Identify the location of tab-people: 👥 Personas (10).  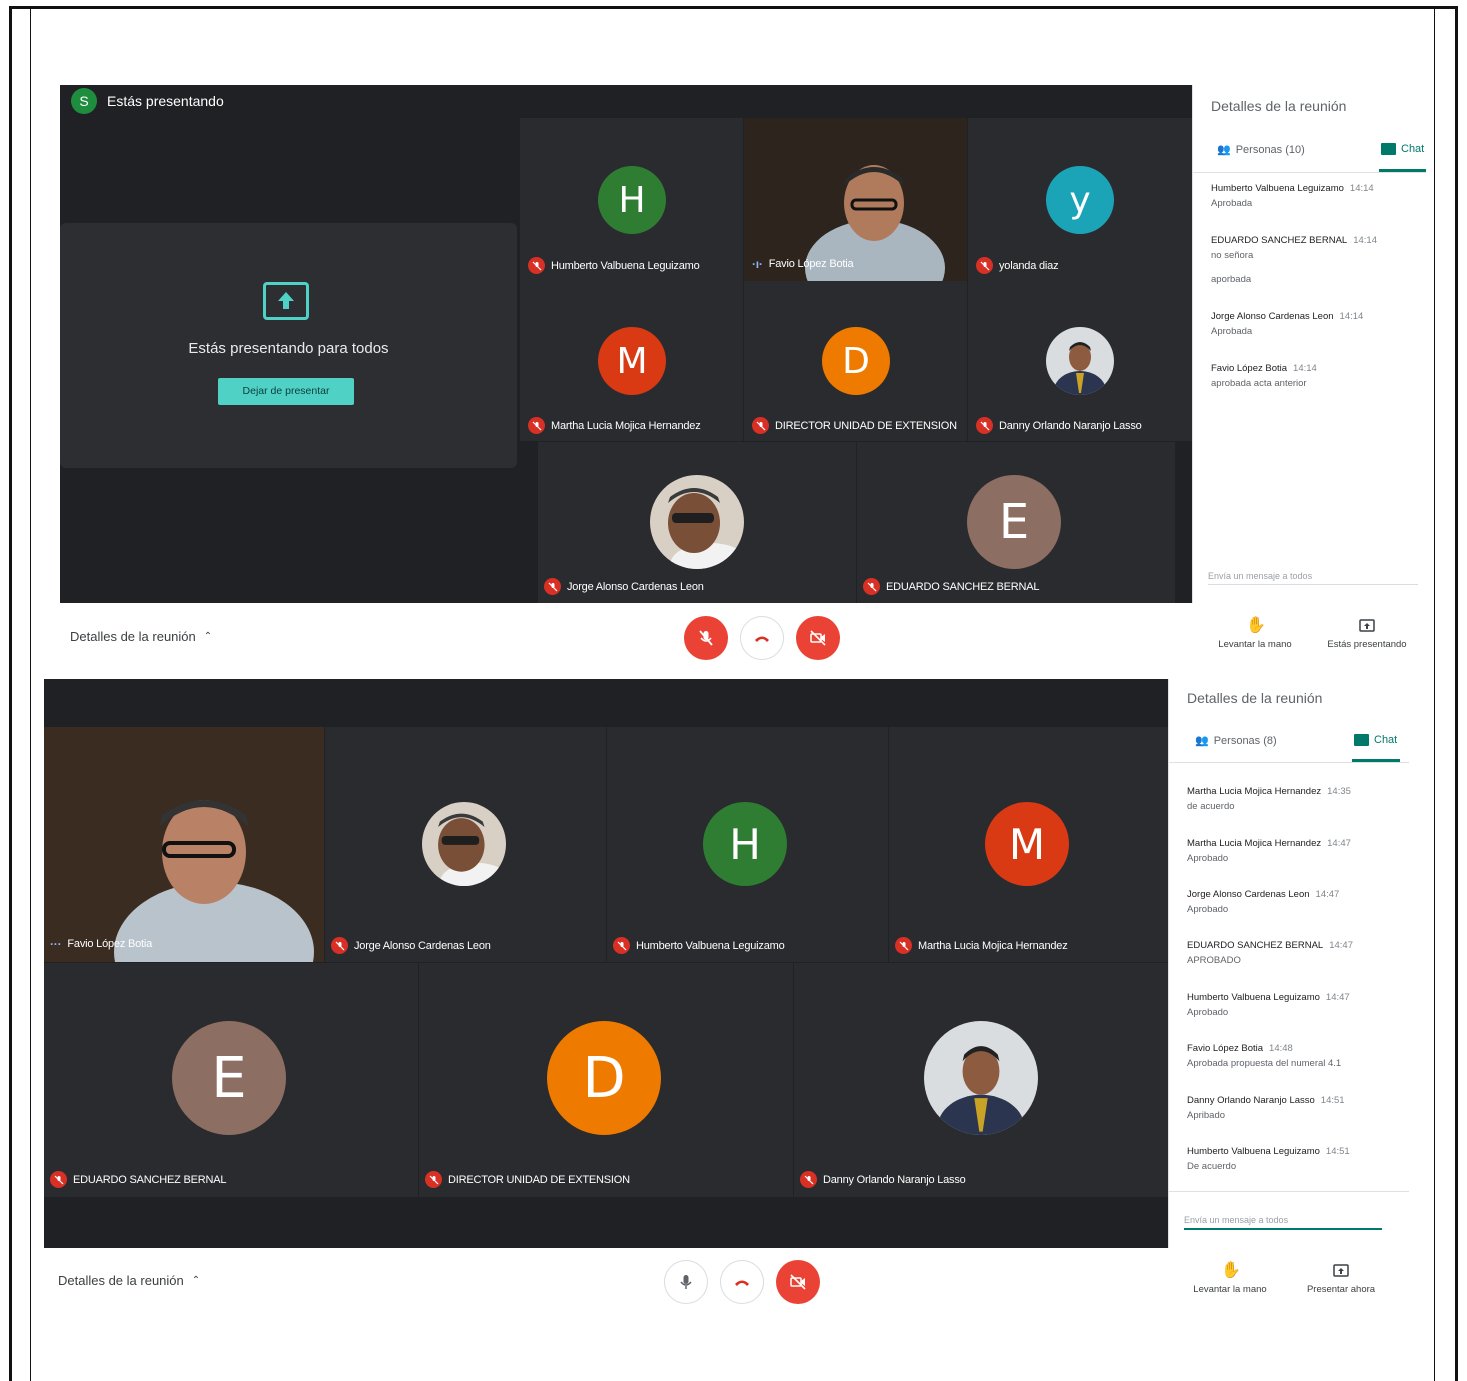
(1261, 150).